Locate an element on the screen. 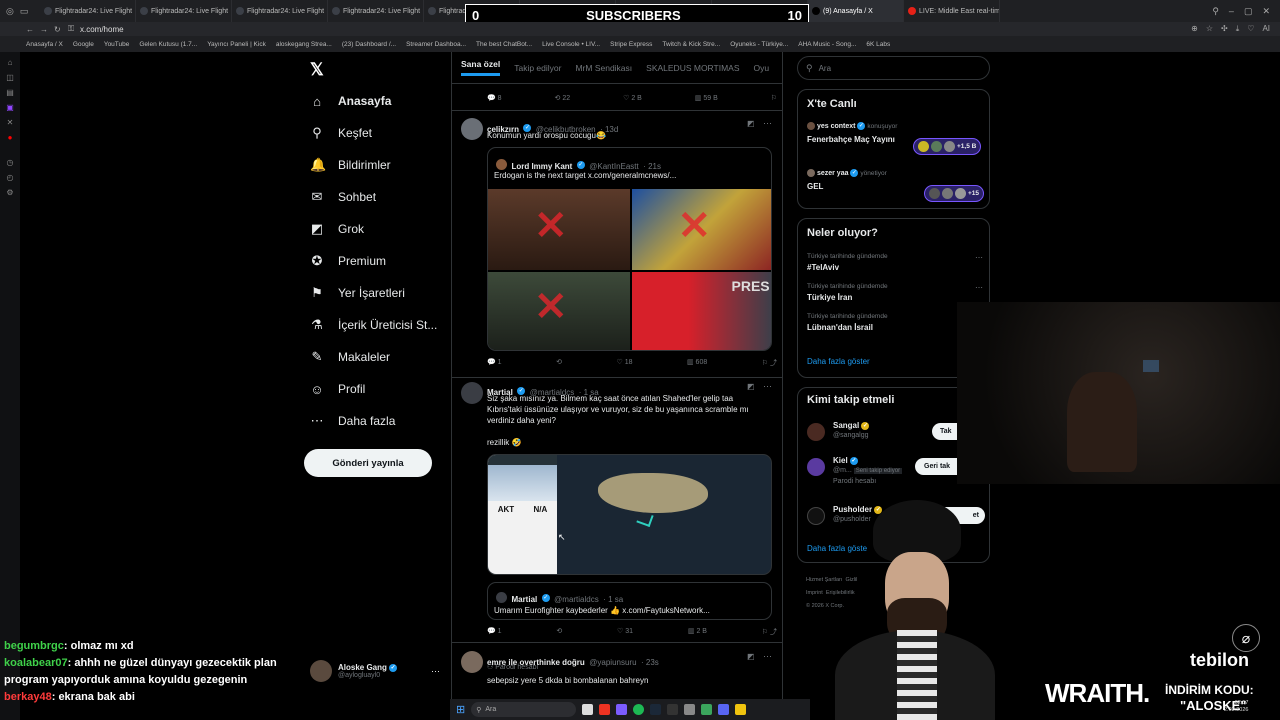 The image size is (1280, 720). trend-item: Türkiye tarihinde gündemde #TelAviv ⋯ is located at coordinates (895, 262).